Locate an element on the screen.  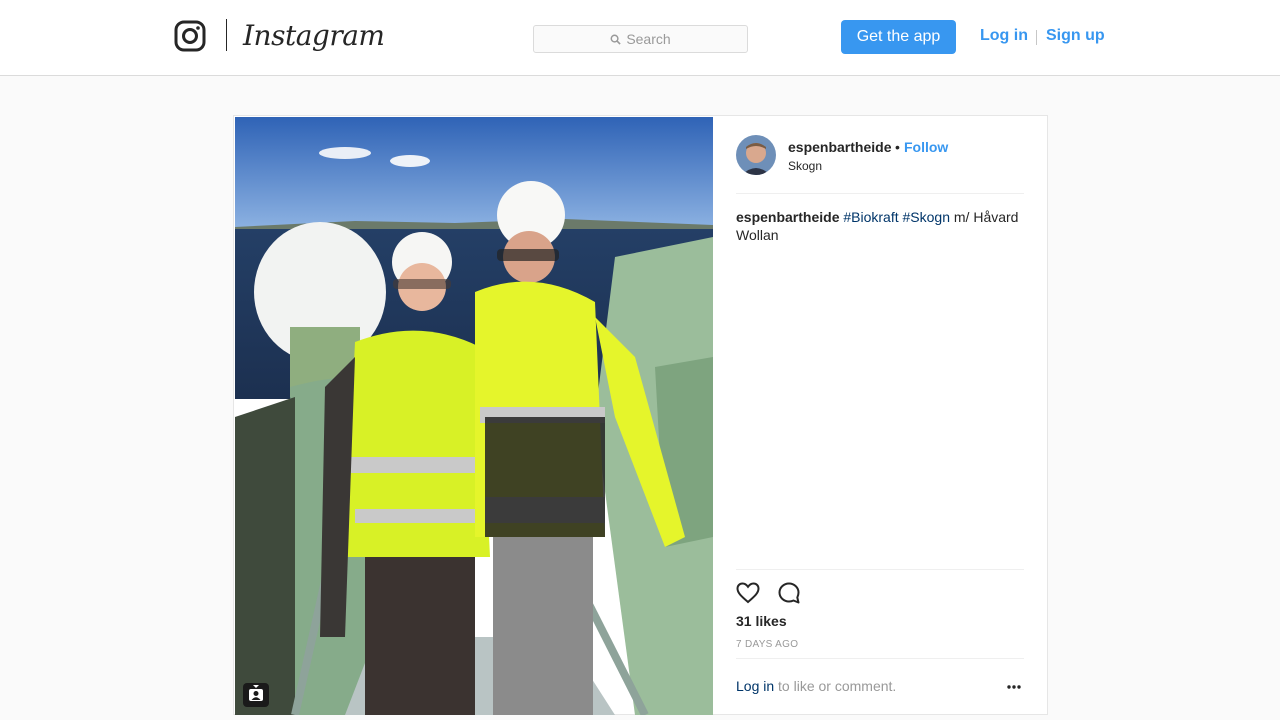
more-options-icon is located at coordinates (1014, 687).